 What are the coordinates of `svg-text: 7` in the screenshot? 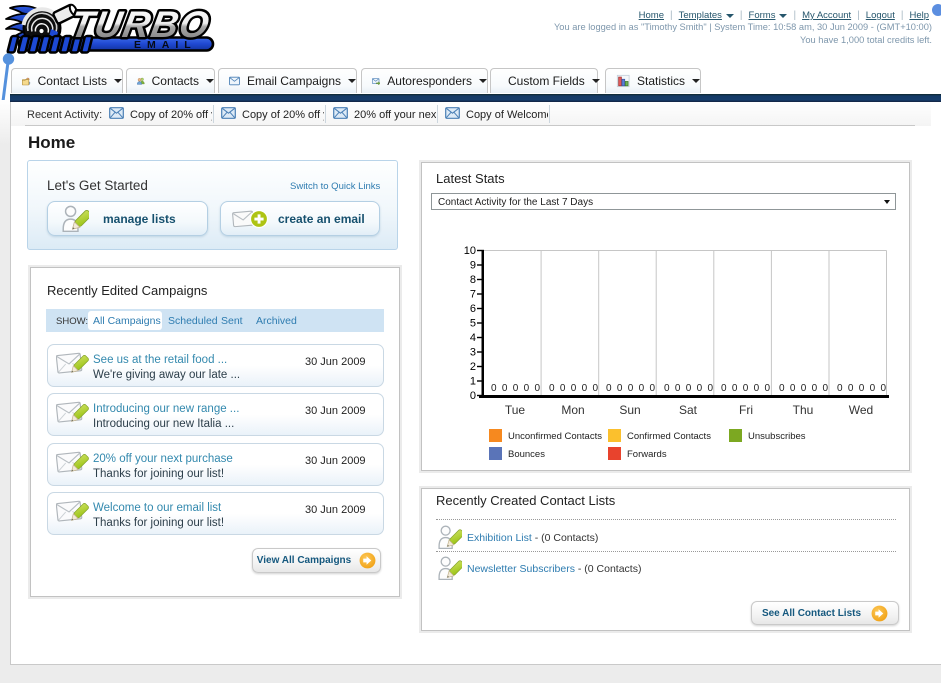 It's located at (473, 295).